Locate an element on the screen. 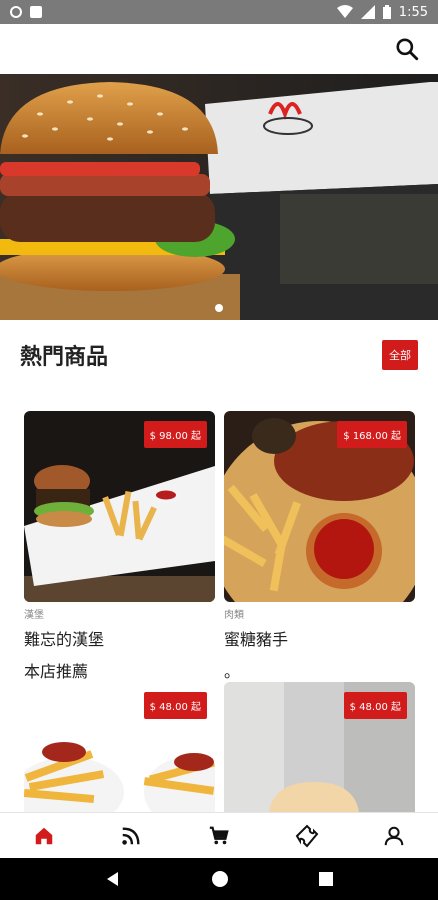 Image resolution: width=438 pixels, height=900 pixels. section-title: 熱門商品 is located at coordinates (64, 357).